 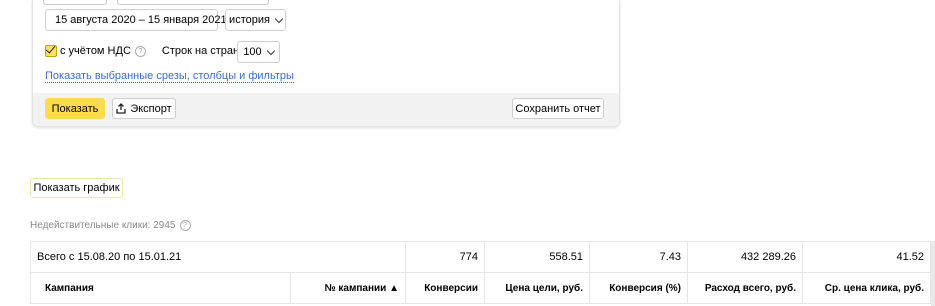 I want to click on save-report-button: Сохранить отчет, so click(x=558, y=108).